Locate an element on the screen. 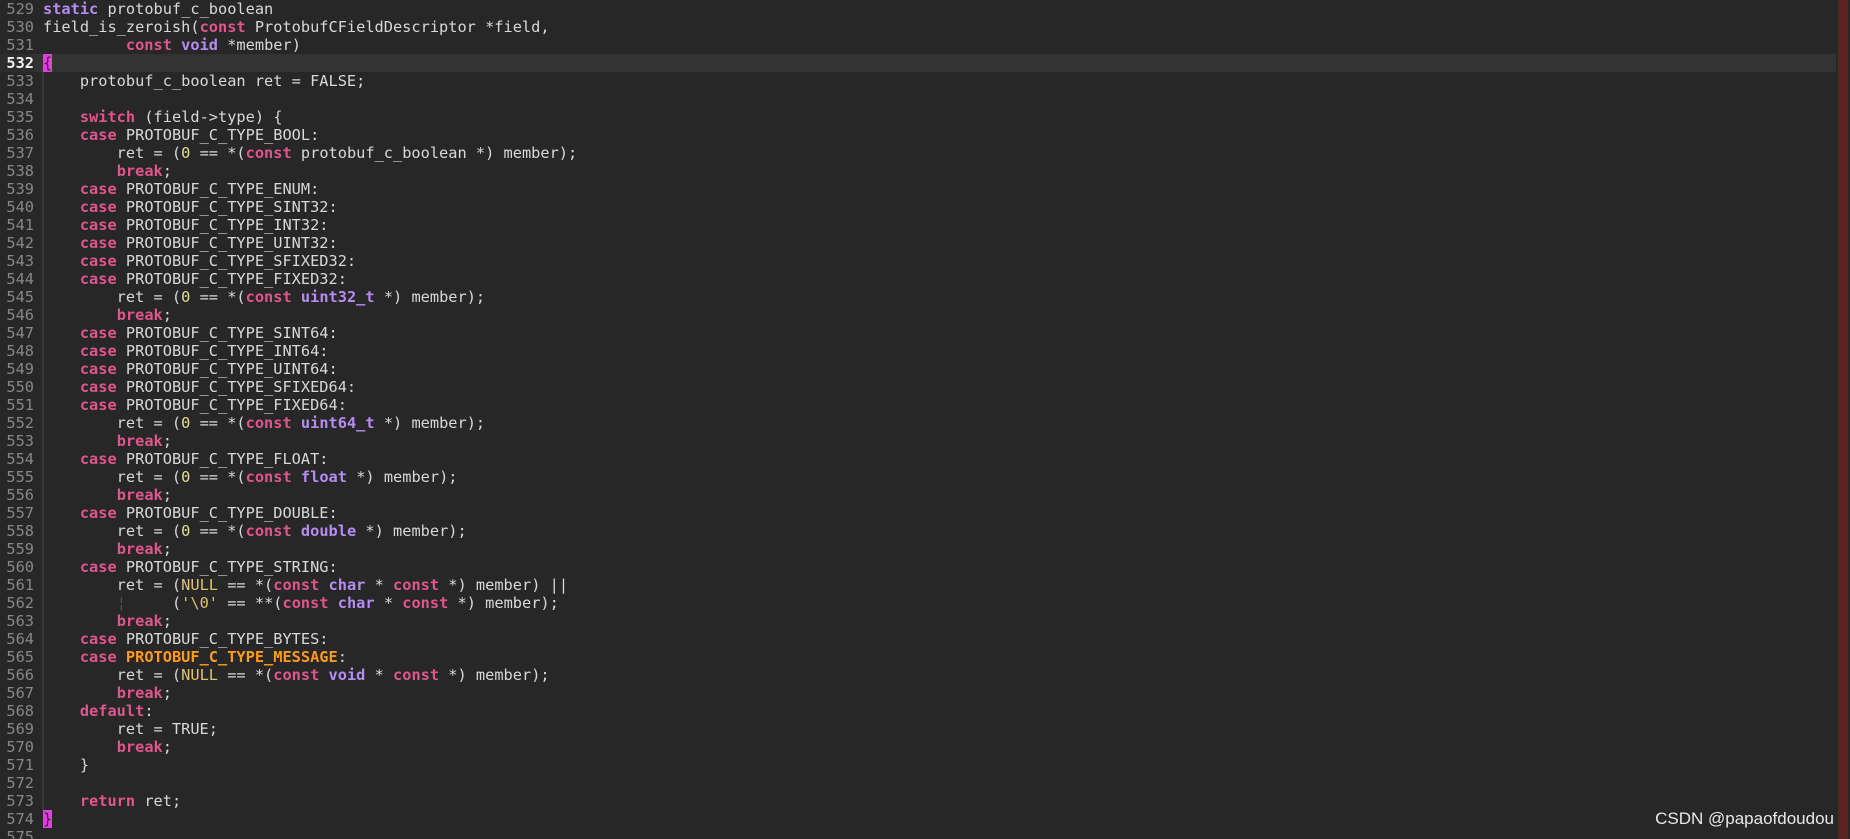  code-token: *member) is located at coordinates (259, 45).